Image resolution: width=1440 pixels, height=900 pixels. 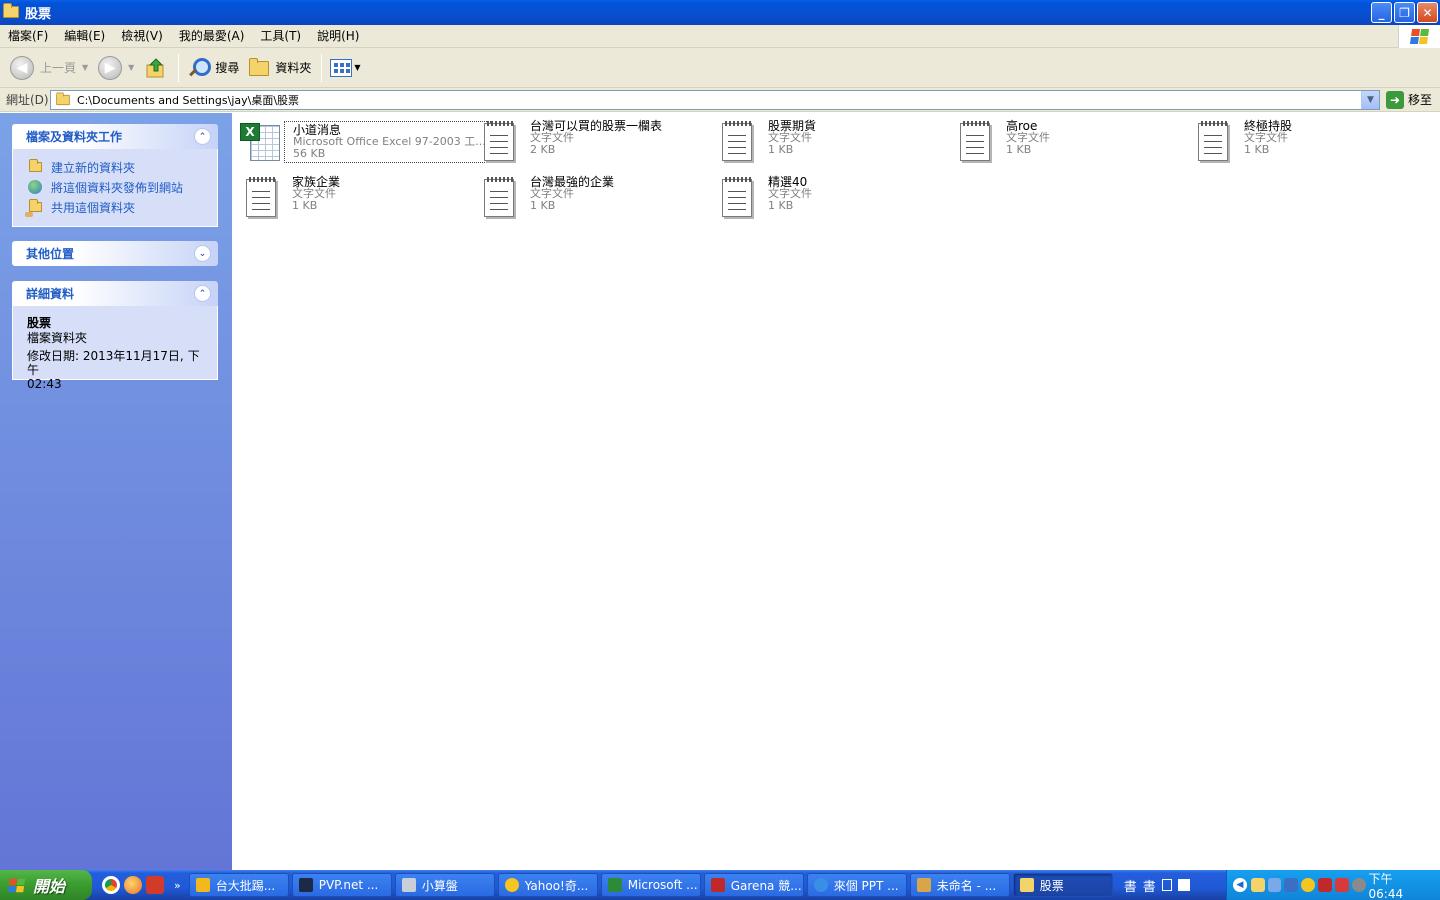 What do you see at coordinates (923, 885) in the screenshot?
I see `paint-icon` at bounding box center [923, 885].